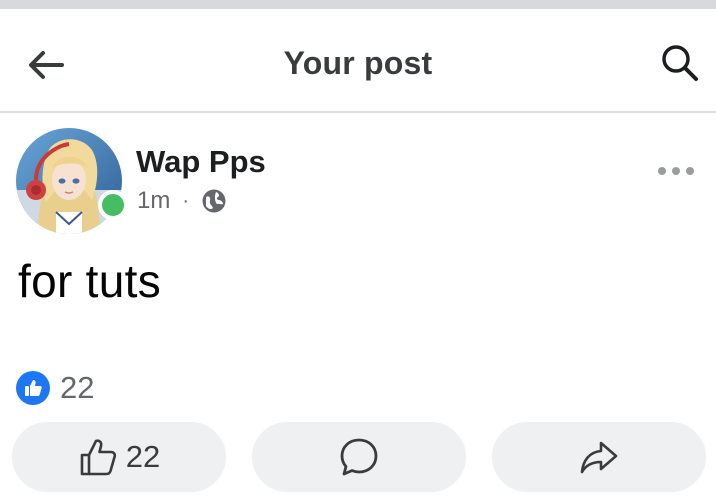  I want to click on search-icon, so click(680, 63).